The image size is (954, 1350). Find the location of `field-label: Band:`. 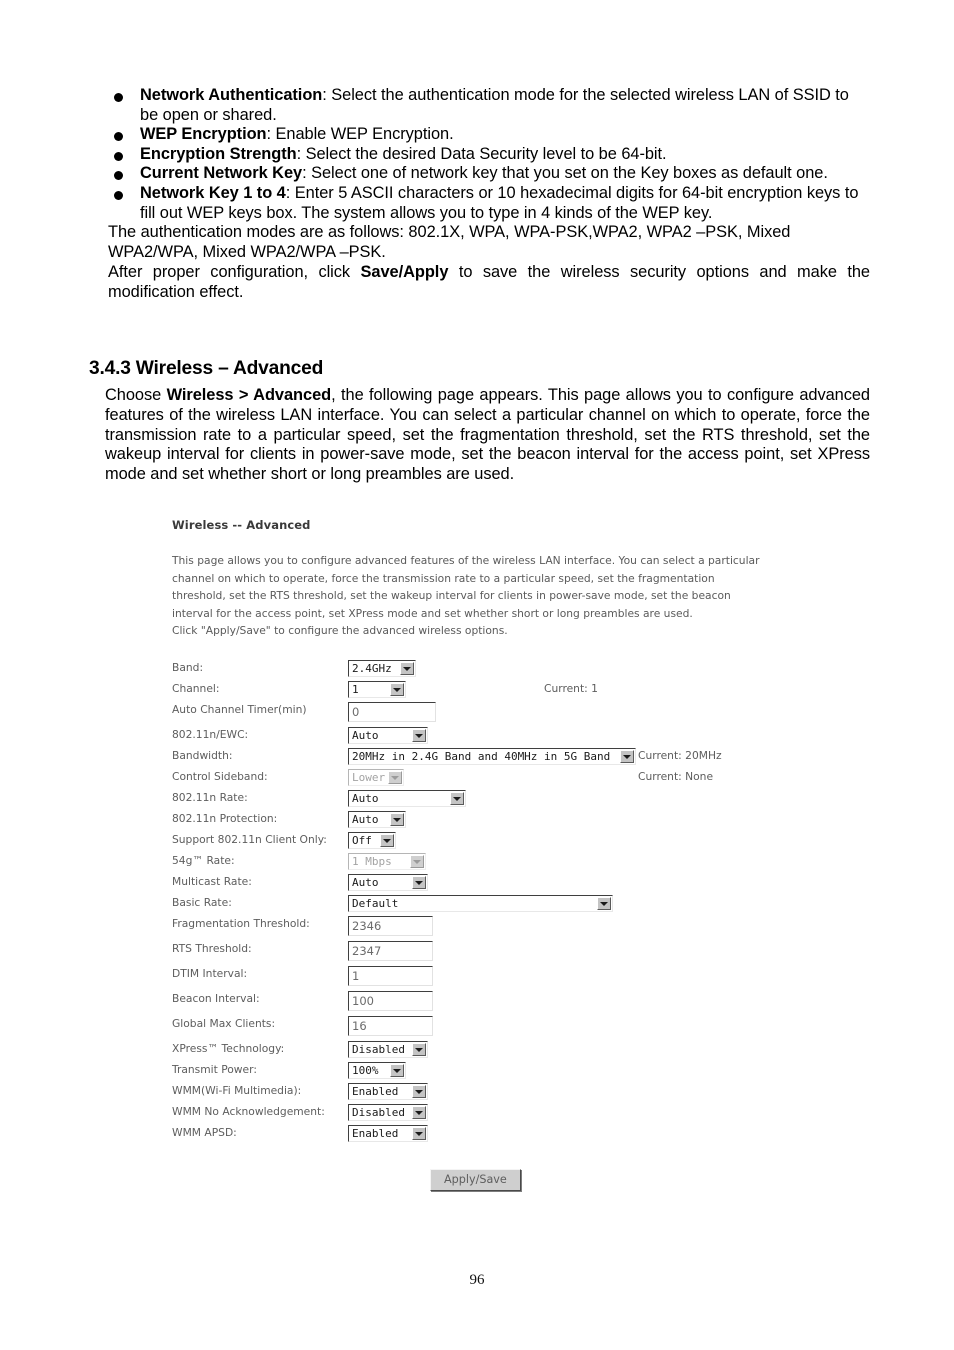

field-label: Band: is located at coordinates (188, 667).